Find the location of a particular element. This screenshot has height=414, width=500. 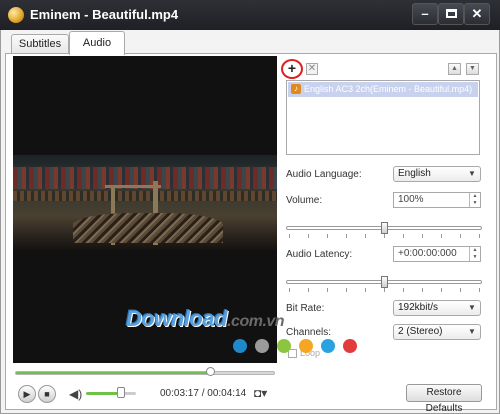

watermark-text: Download is located at coordinates (177, 318).